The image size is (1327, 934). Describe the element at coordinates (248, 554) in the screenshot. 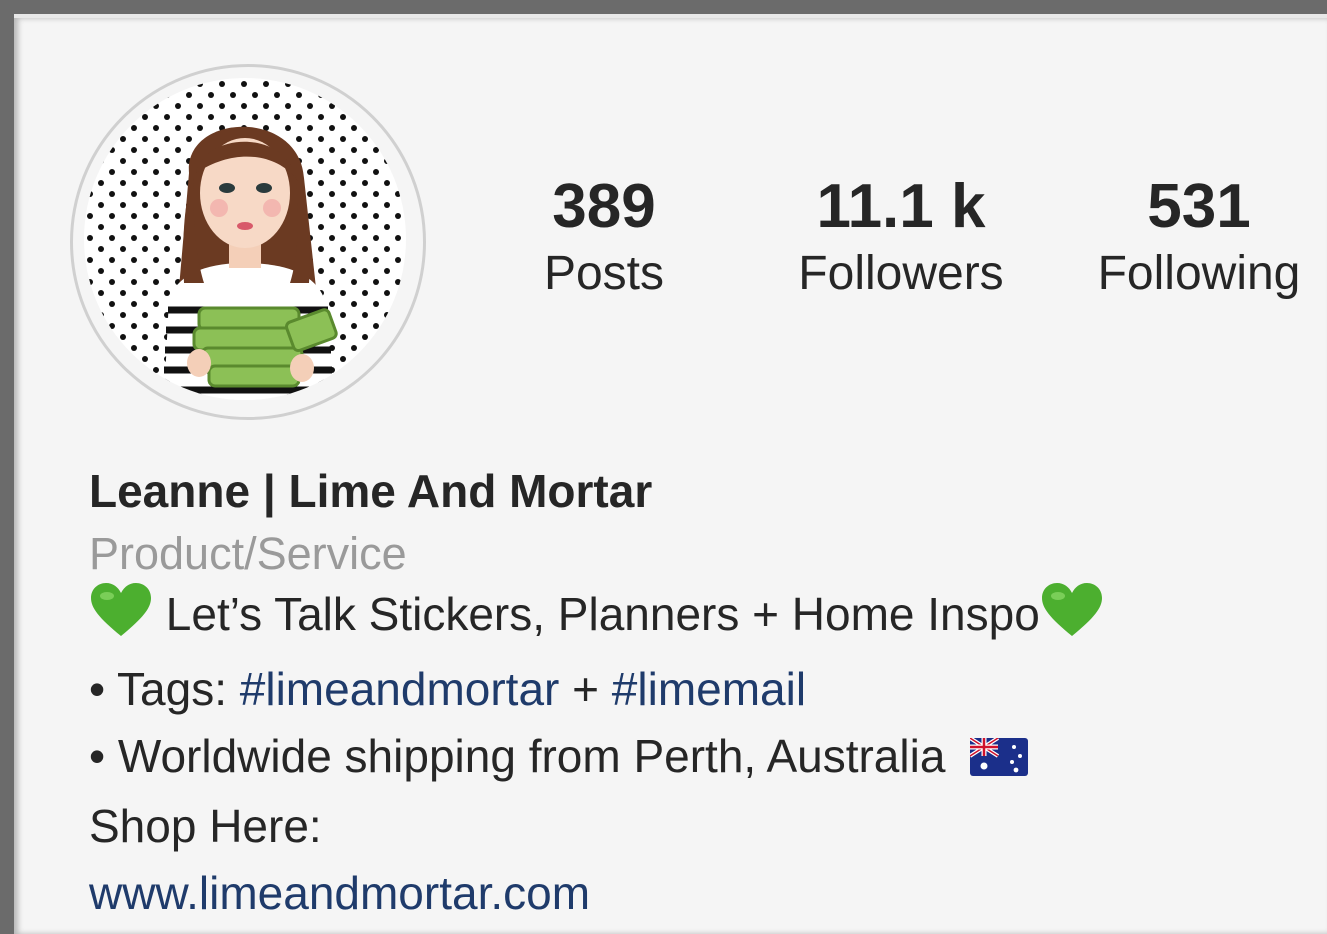

I see `profile-category: Product/Service` at that location.